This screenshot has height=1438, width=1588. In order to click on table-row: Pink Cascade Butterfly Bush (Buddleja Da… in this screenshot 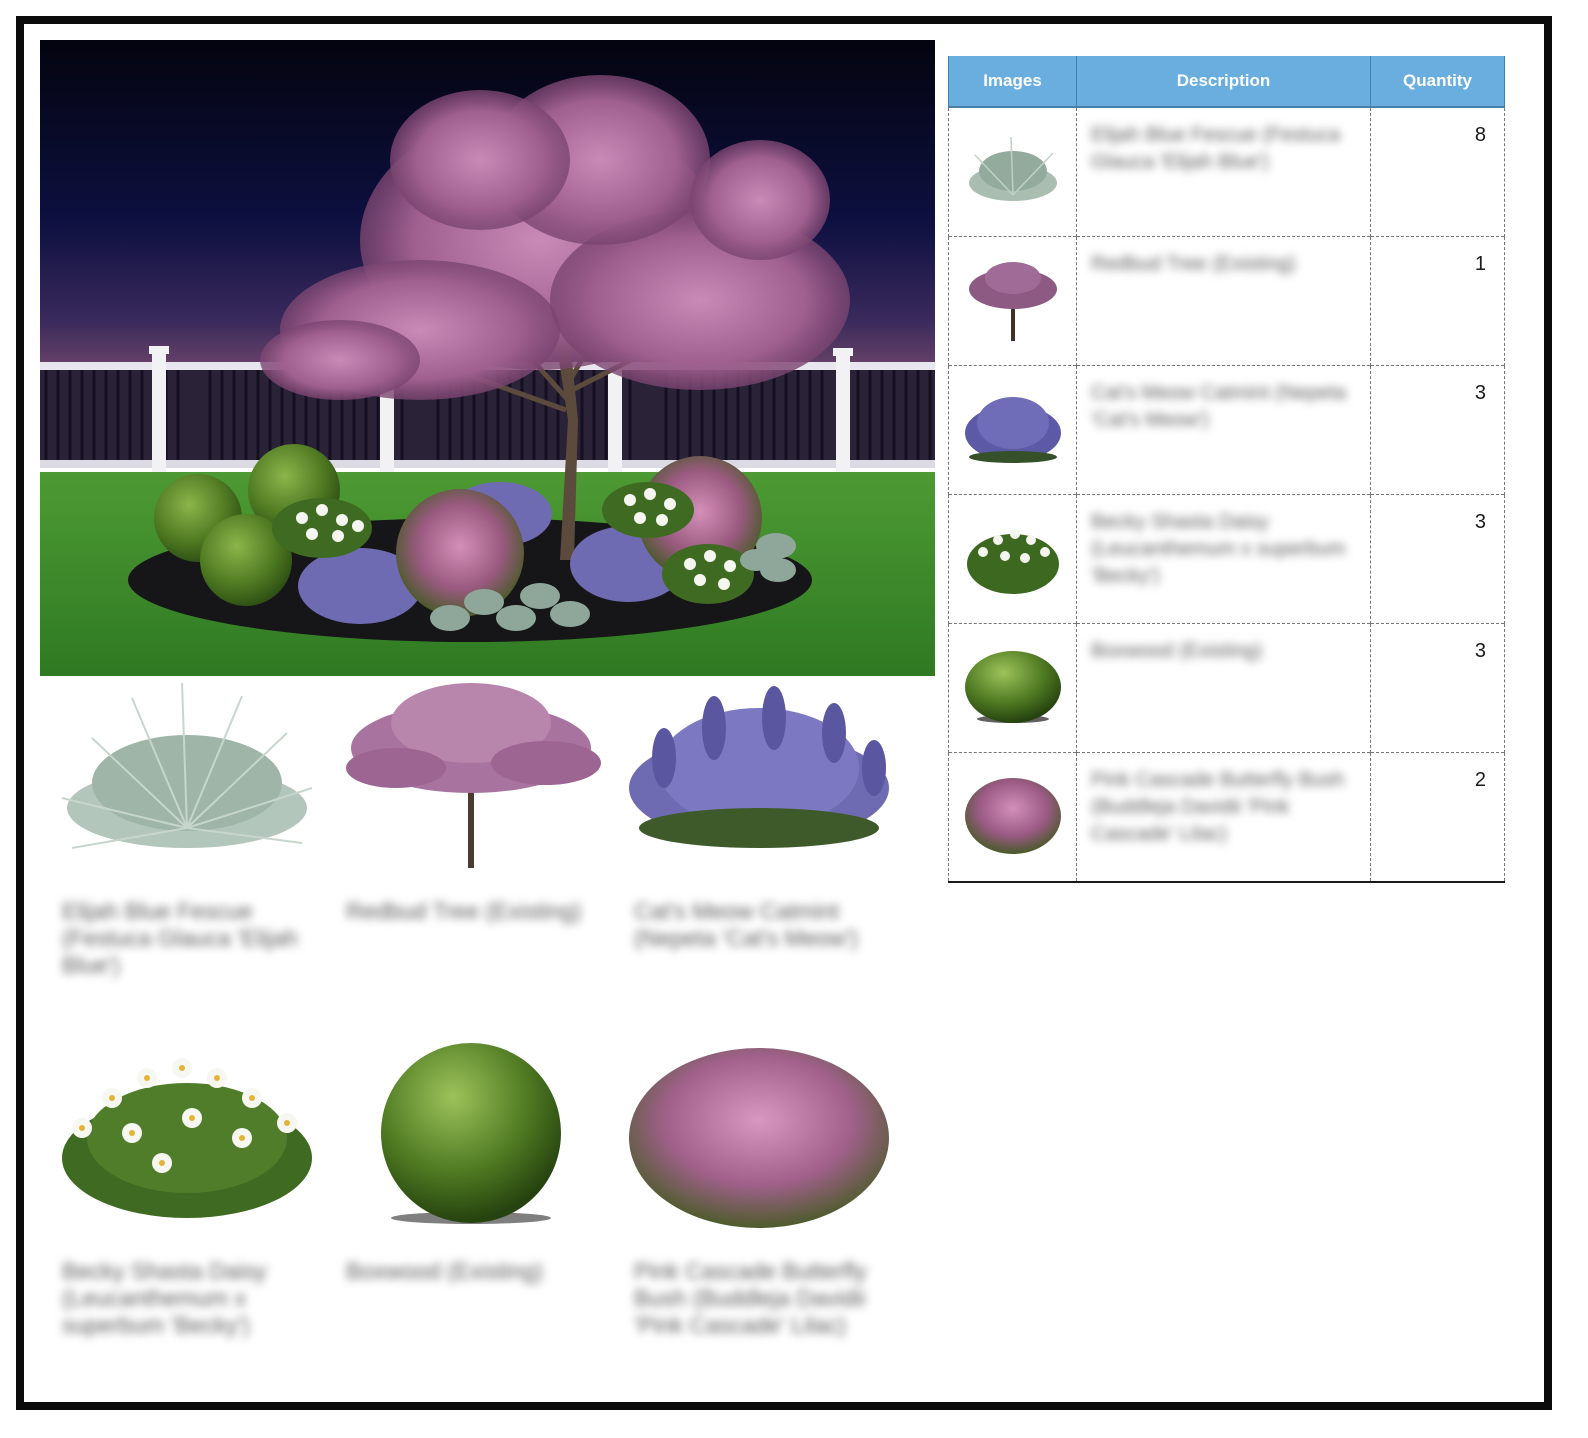, I will do `click(1226, 817)`.